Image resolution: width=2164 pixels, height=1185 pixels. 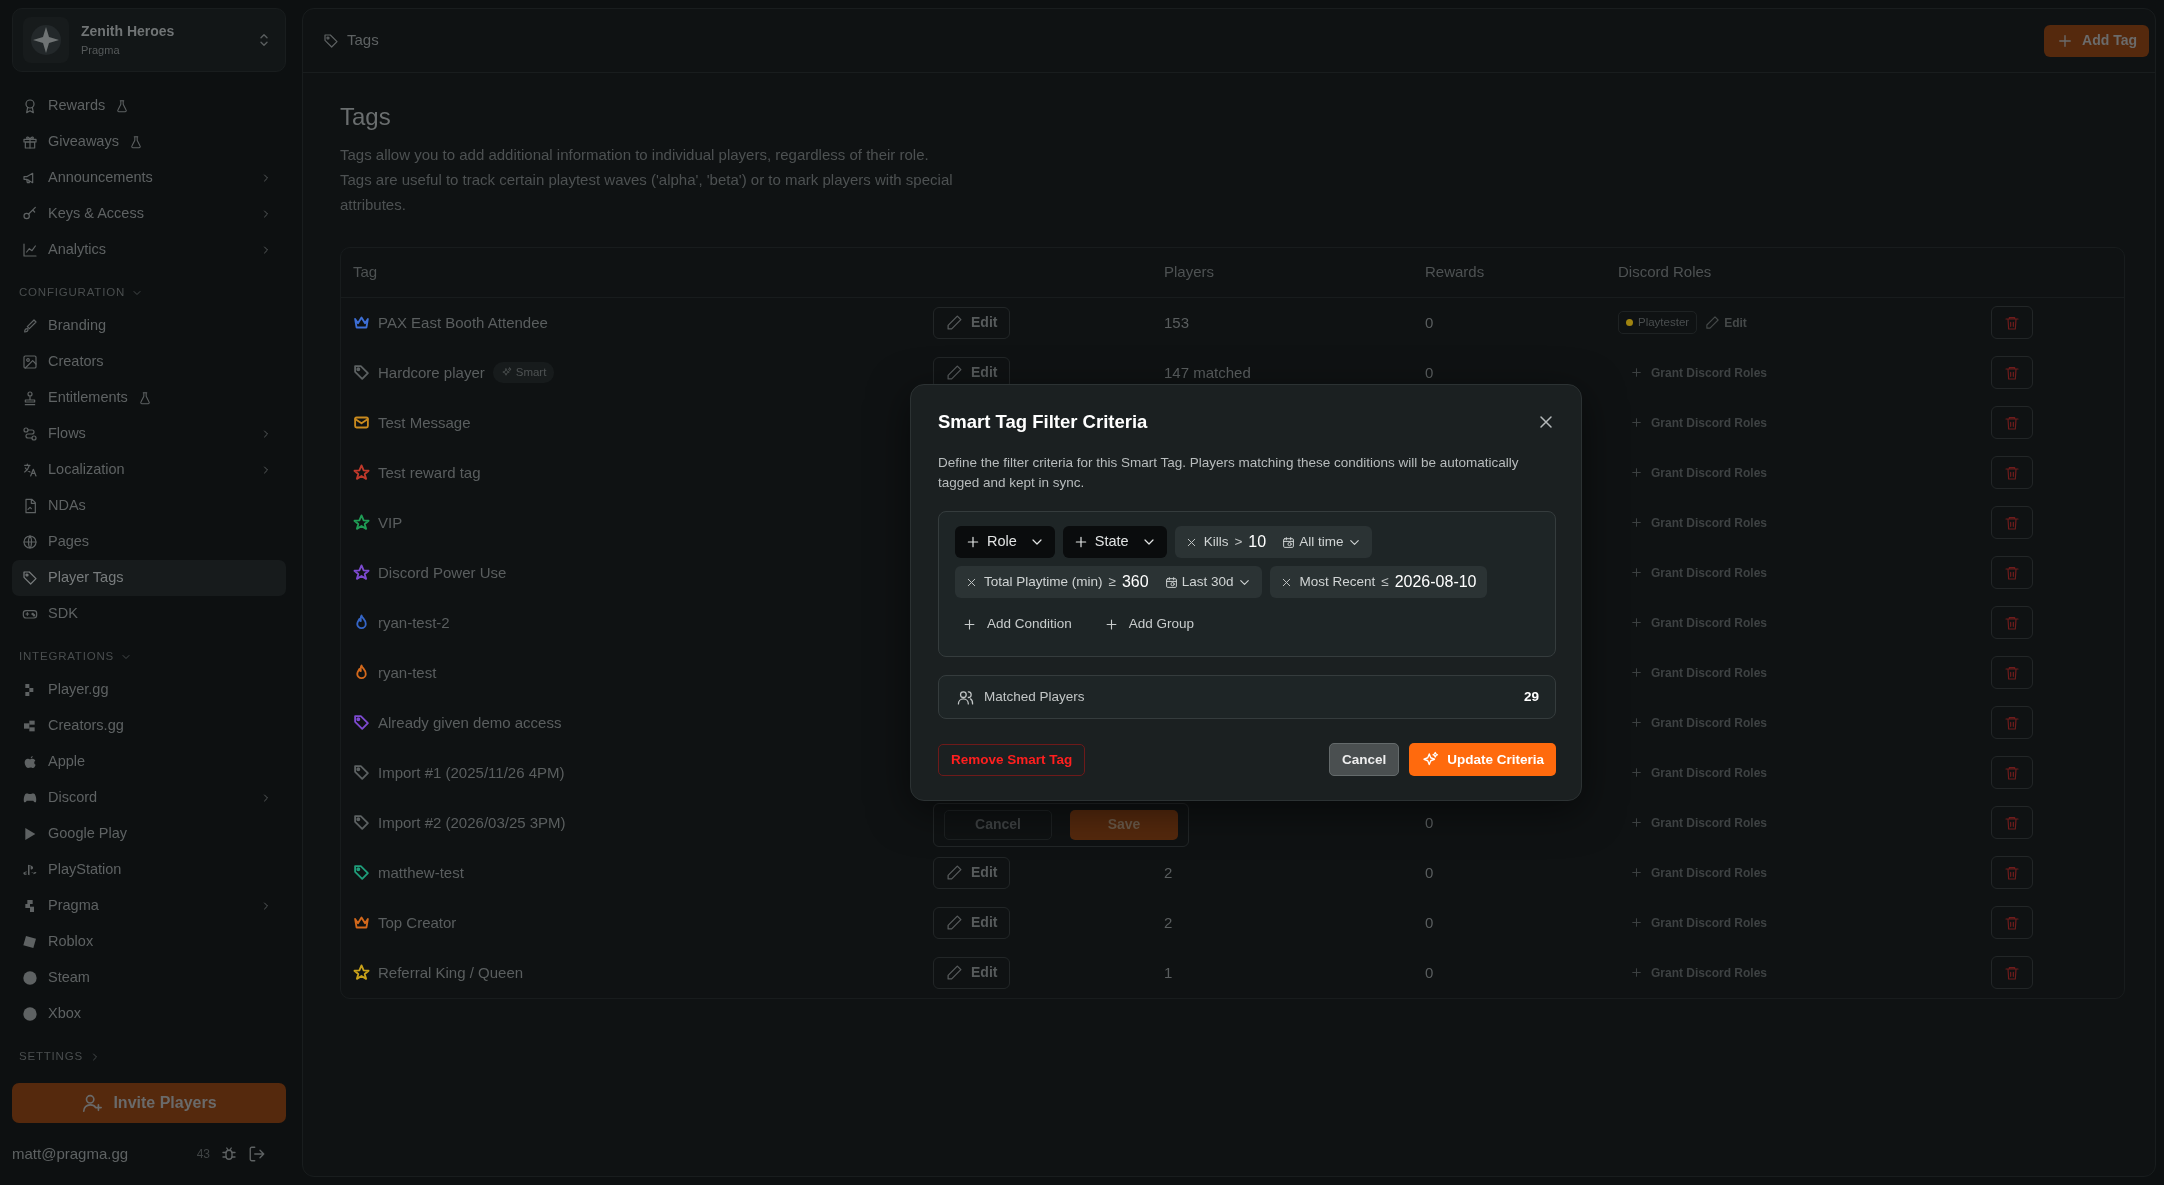 I want to click on condition-value: 2026-08-10, so click(x=1435, y=582).